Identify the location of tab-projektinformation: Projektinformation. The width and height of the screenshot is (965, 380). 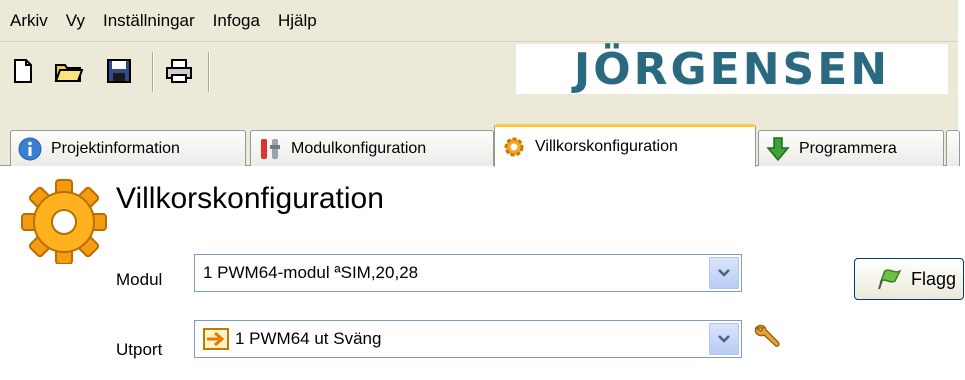
(128, 148).